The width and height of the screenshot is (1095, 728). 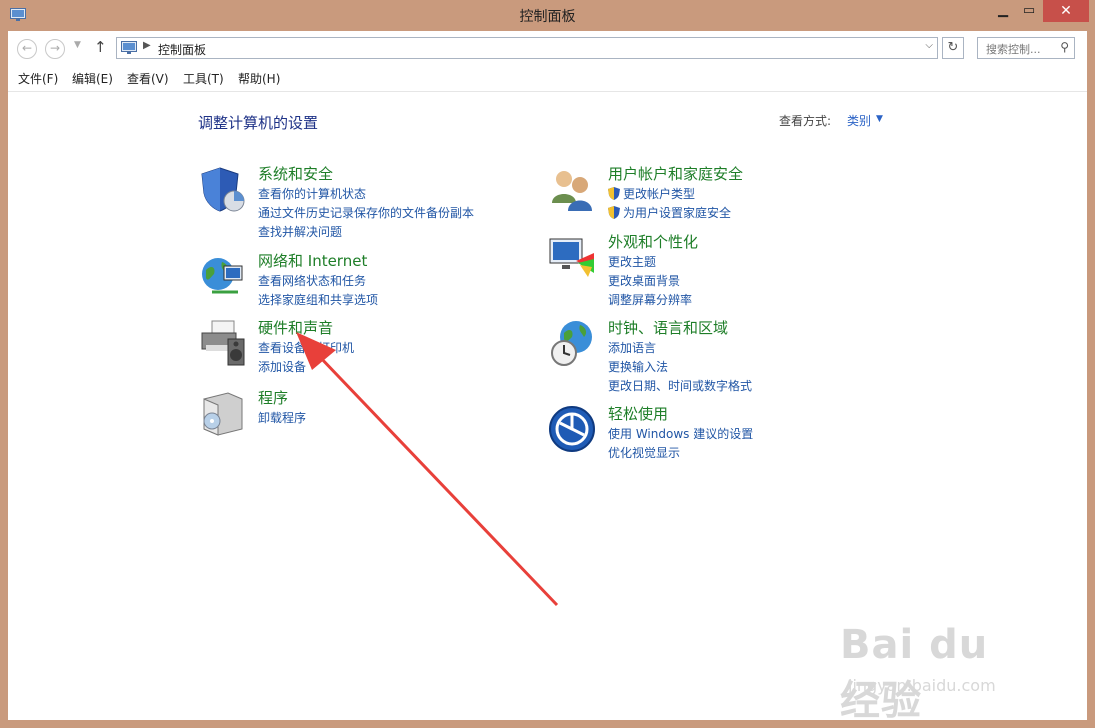 I want to click on refresh-button: ↻, so click(x=953, y=48).